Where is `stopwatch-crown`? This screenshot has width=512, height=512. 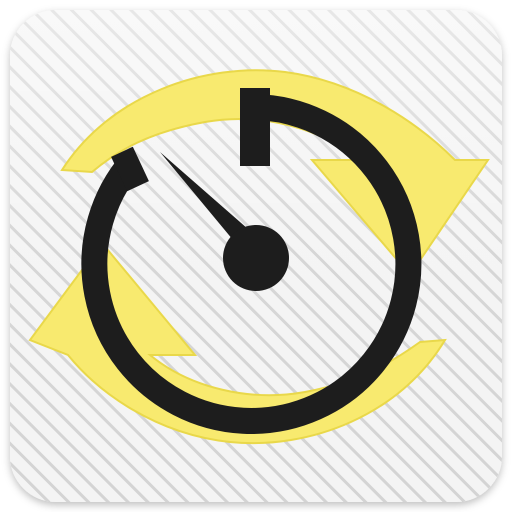 stopwatch-crown is located at coordinates (255, 127).